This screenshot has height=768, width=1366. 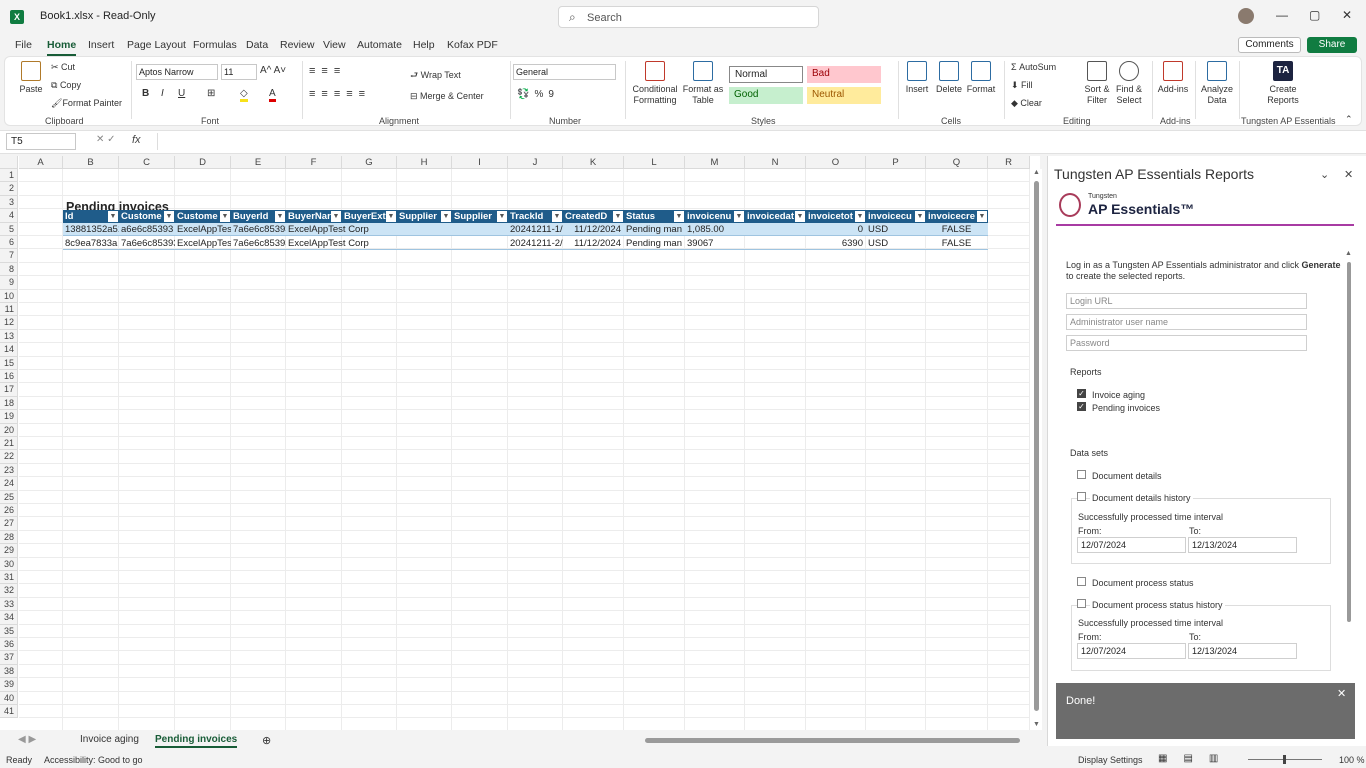 What do you see at coordinates (1157, 605) in the screenshot?
I see `document-process-history-label: Document process status history` at bounding box center [1157, 605].